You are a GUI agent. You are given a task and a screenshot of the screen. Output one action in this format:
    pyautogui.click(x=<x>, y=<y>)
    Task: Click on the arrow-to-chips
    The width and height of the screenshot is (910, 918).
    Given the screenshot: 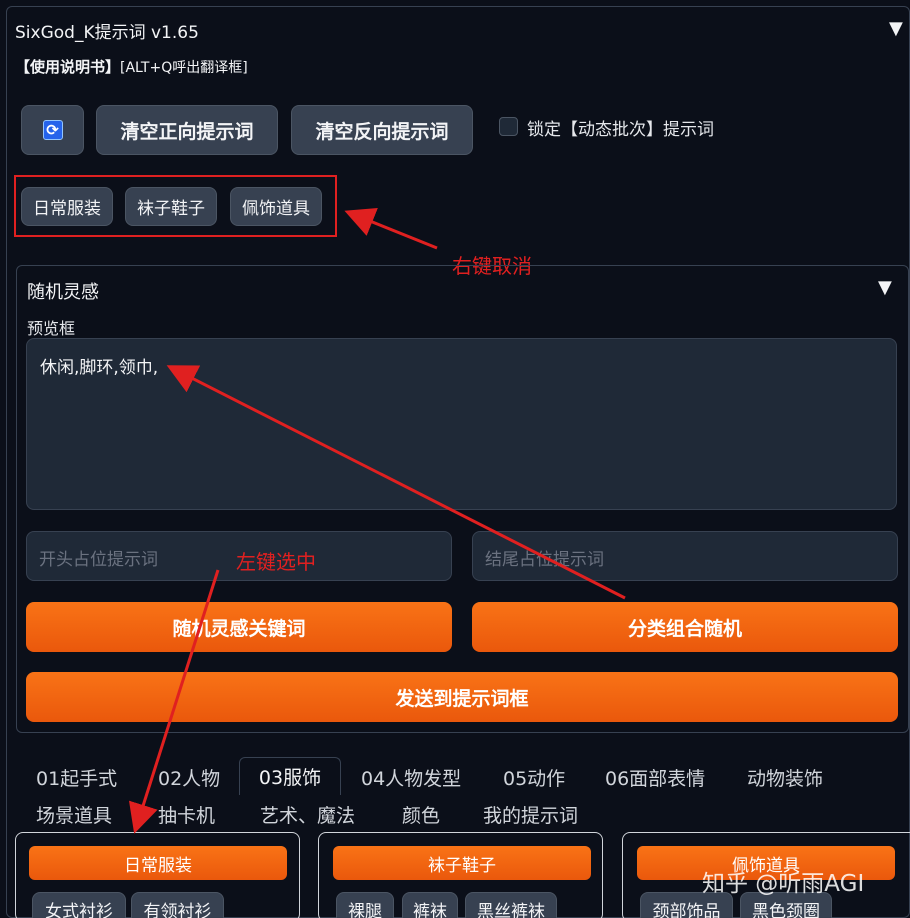 What is the action you would take?
    pyautogui.click(x=391, y=229)
    